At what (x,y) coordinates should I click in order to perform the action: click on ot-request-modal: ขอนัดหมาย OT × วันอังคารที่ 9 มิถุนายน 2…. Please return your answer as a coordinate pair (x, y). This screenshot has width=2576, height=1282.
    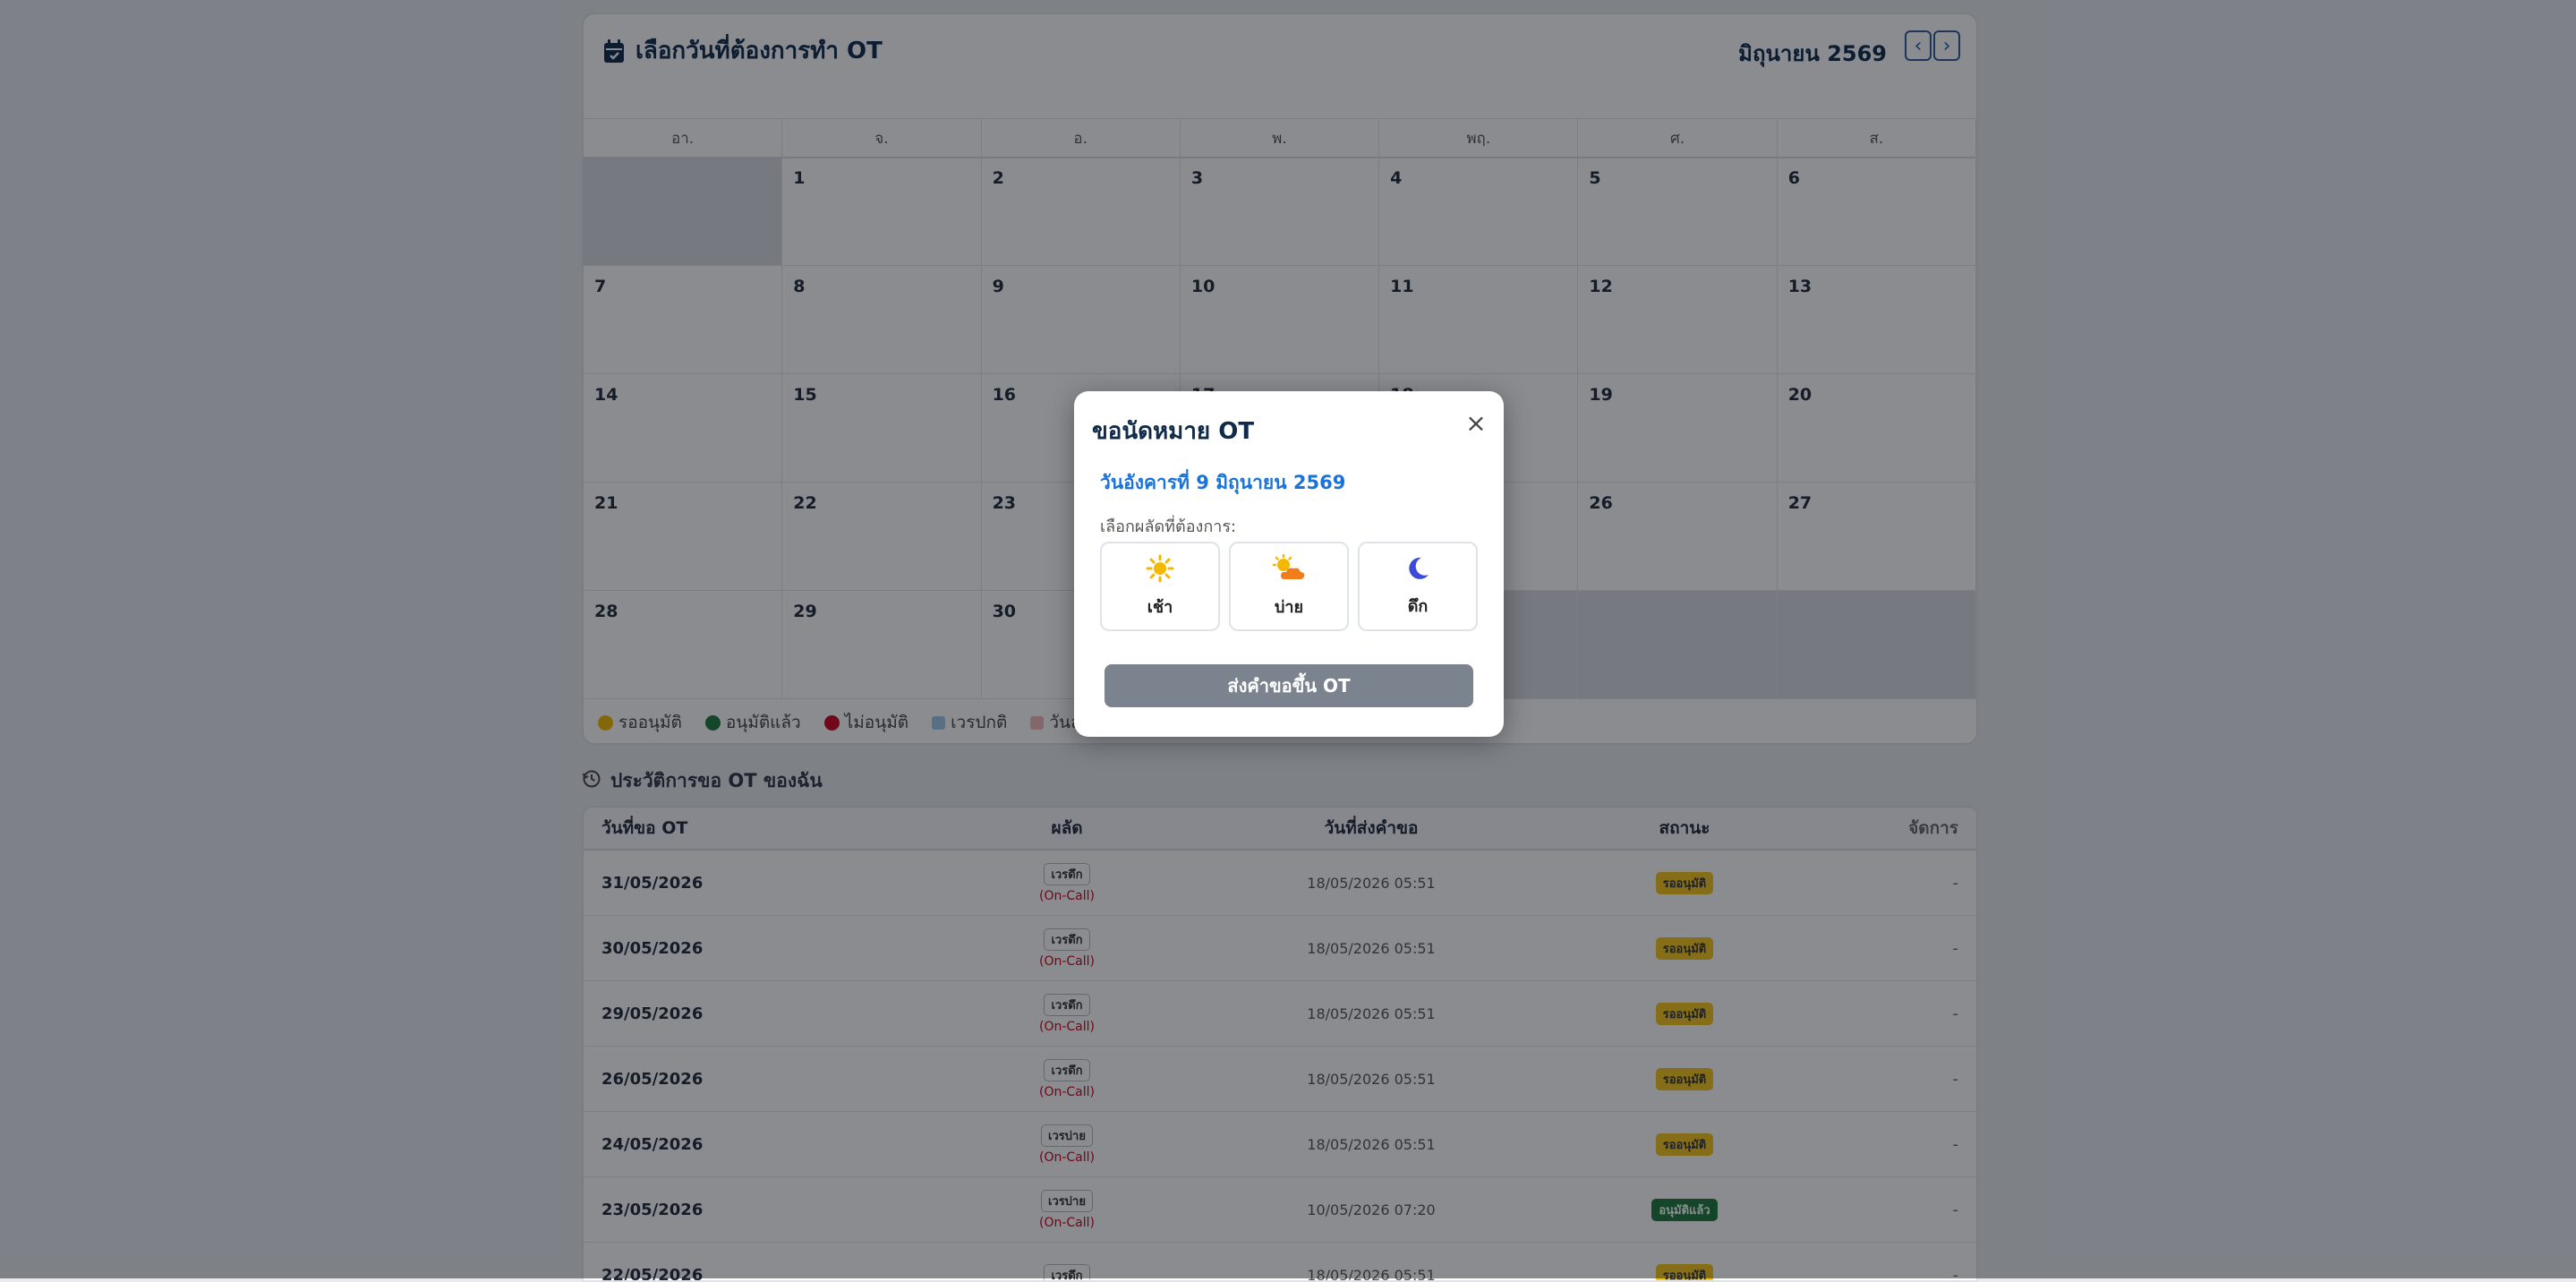
    Looking at the image, I should click on (1289, 564).